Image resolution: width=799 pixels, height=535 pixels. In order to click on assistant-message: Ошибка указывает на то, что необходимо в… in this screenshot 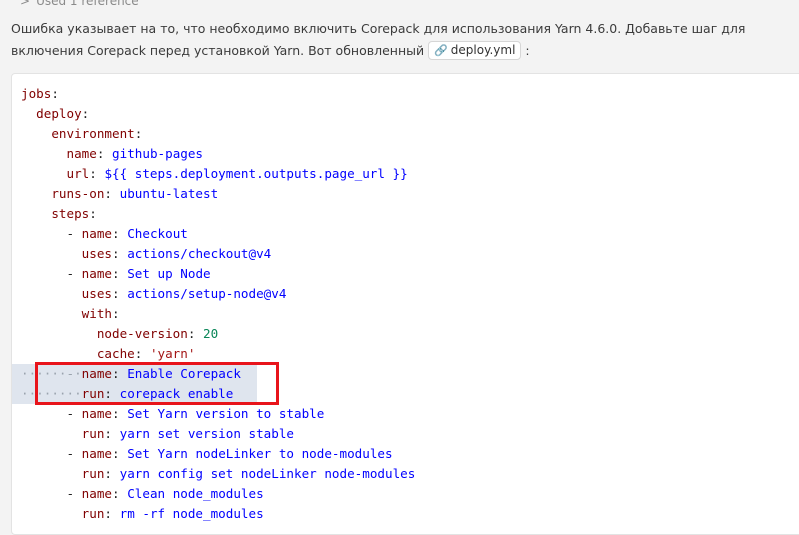, I will do `click(405, 40)`.